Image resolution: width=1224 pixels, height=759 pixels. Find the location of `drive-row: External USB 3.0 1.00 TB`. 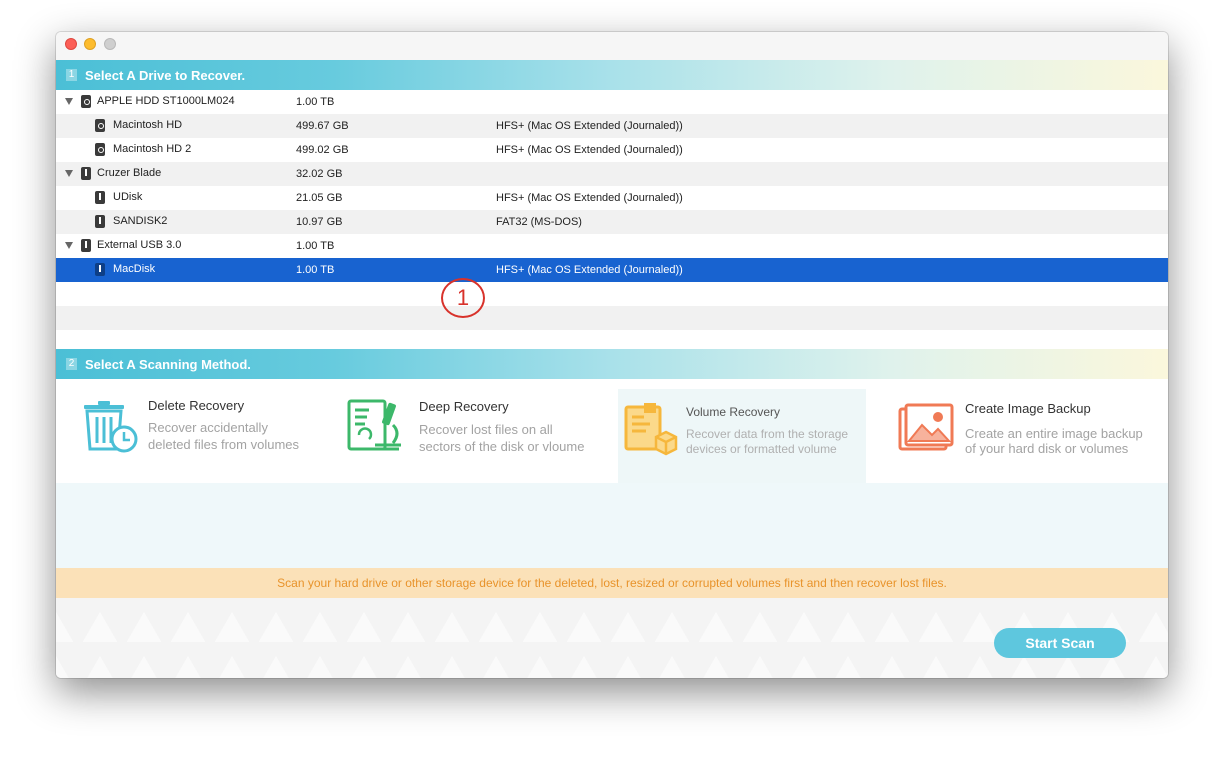

drive-row: External USB 3.0 1.00 TB is located at coordinates (612, 246).